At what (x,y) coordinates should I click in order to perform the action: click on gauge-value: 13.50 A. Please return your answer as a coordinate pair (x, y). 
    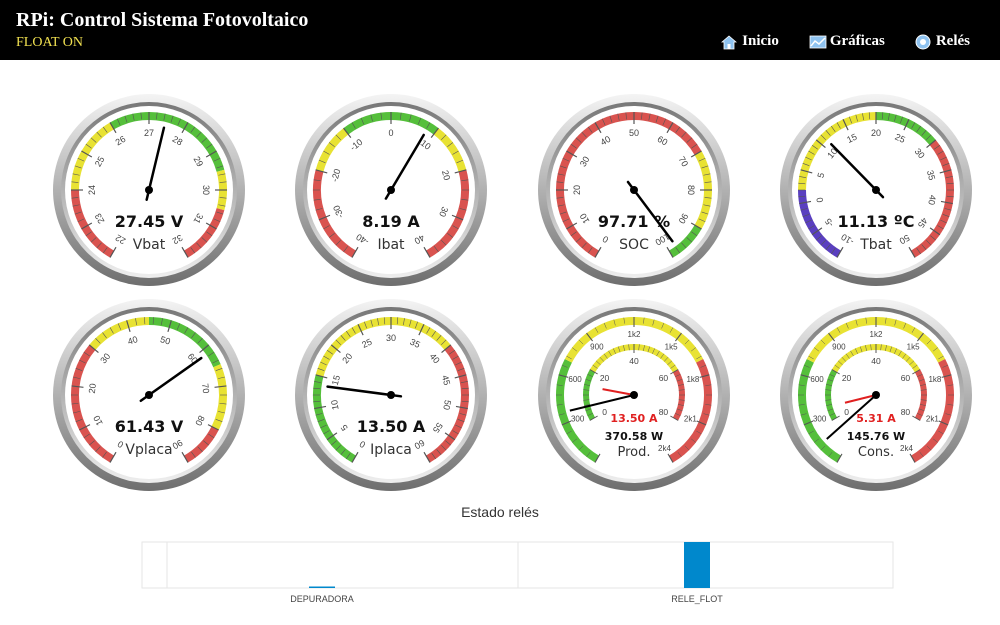
    Looking at the image, I should click on (391, 426).